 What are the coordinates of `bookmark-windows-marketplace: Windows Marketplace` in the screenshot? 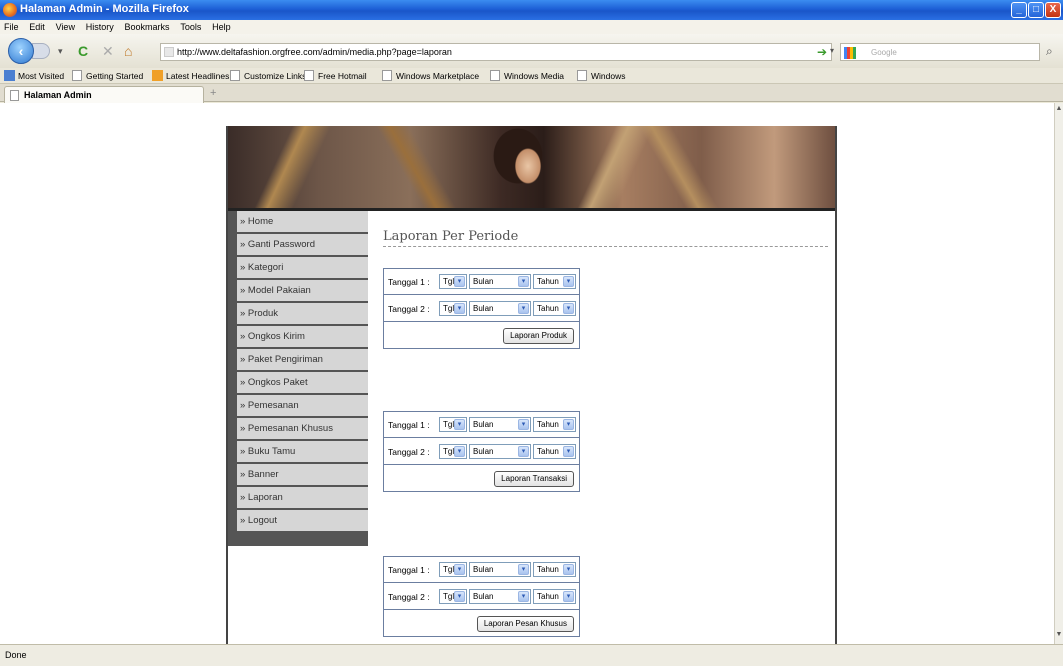 It's located at (430, 76).